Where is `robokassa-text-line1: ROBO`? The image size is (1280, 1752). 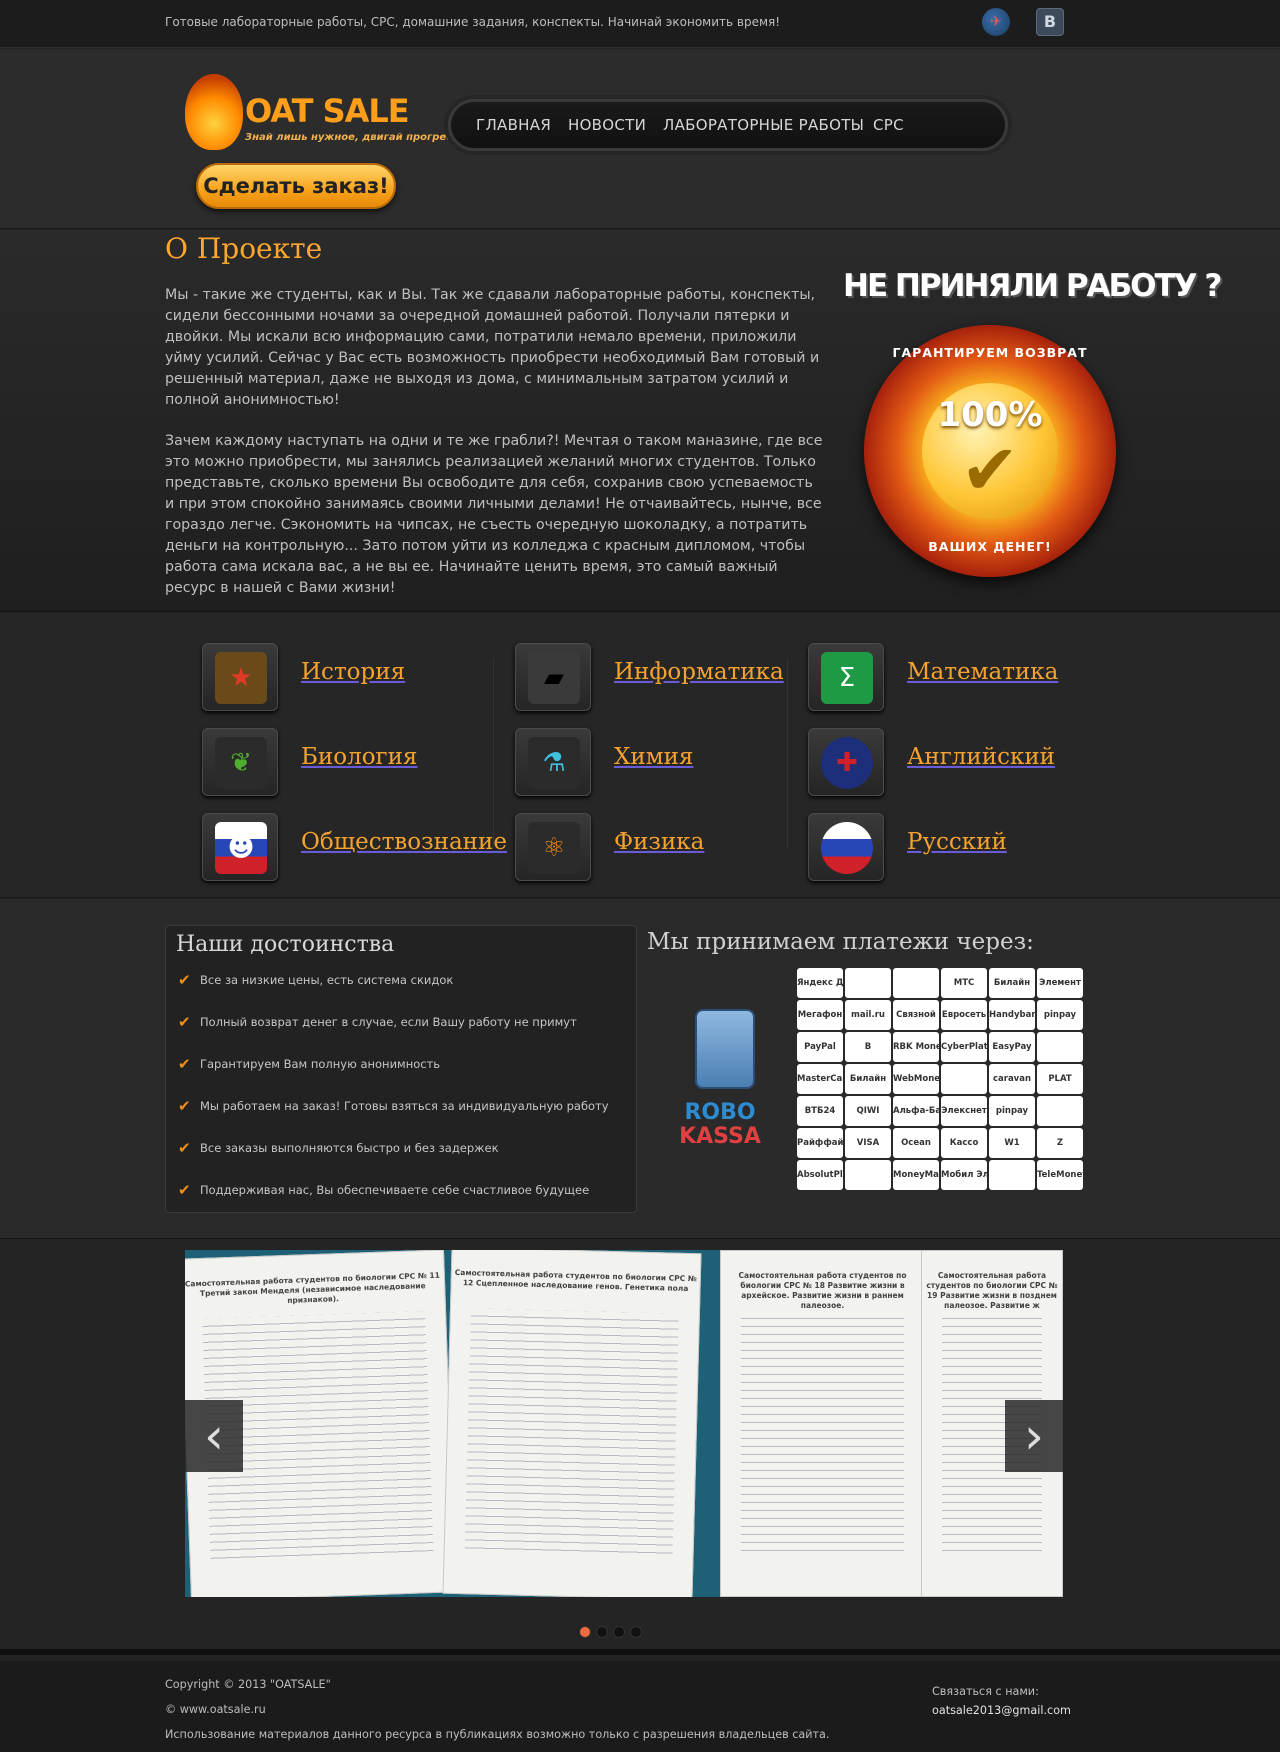 robokassa-text-line1: ROBO is located at coordinates (720, 1112).